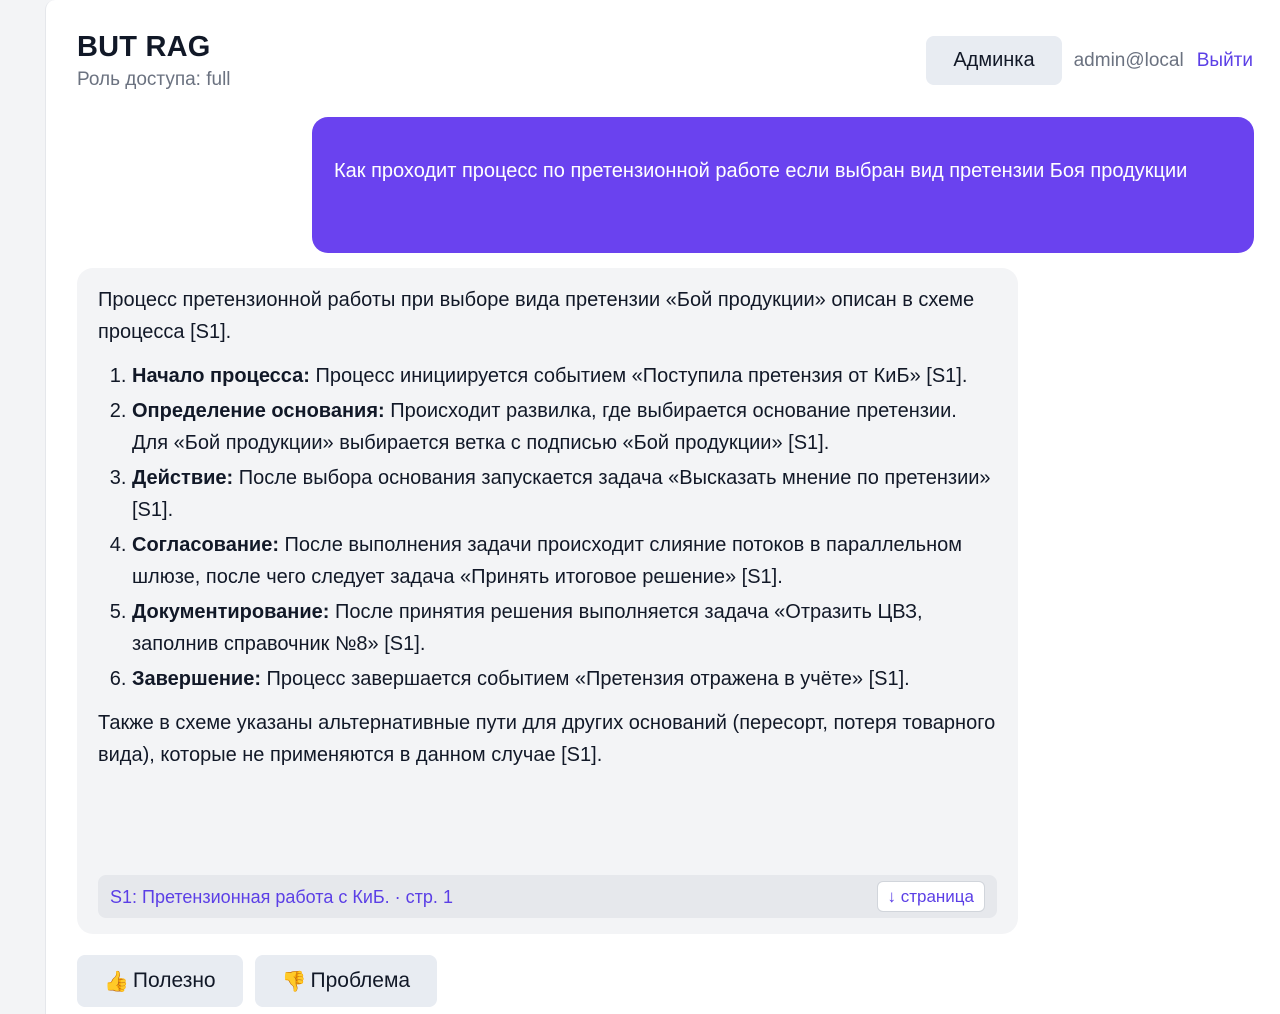 The height and width of the screenshot is (1014, 1280). What do you see at coordinates (174, 980) in the screenshot?
I see `useful-label: Полезно` at bounding box center [174, 980].